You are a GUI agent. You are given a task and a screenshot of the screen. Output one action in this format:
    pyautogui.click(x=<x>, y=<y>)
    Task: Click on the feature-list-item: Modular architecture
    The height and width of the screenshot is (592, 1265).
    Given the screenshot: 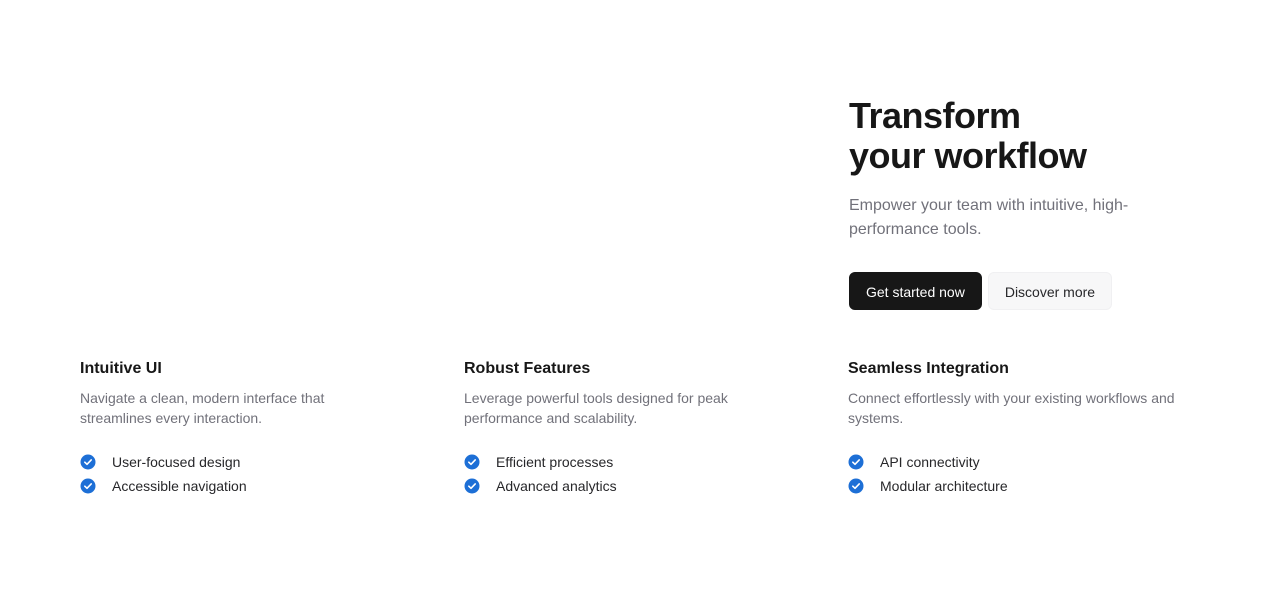 What is the action you would take?
    pyautogui.click(x=1023, y=486)
    